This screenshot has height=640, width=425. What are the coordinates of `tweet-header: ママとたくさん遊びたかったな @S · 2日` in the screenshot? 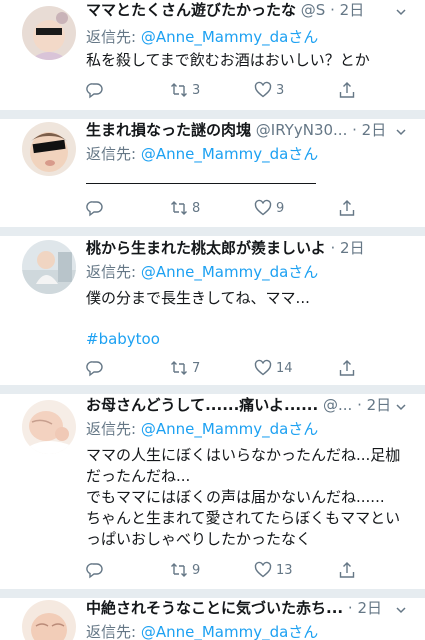 It's located at (237, 10).